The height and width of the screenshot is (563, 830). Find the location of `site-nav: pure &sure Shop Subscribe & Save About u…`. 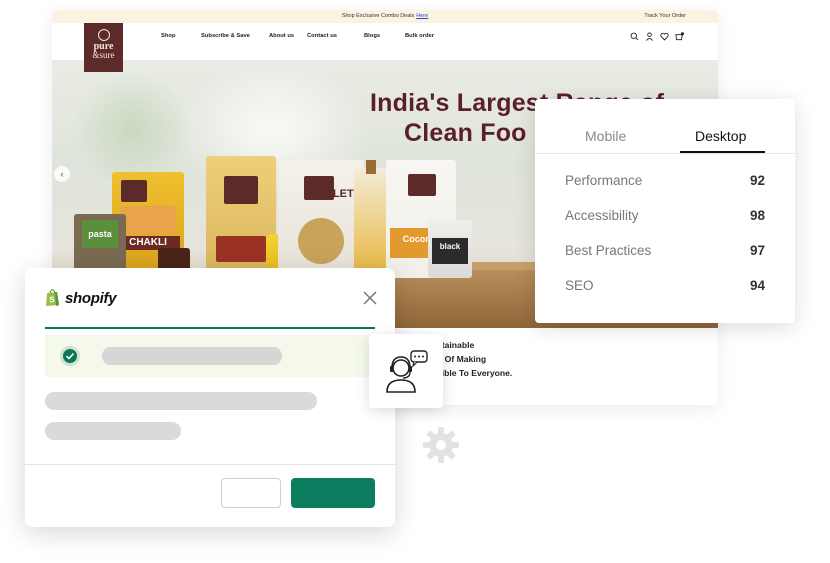

site-nav: pure &sure Shop Subscribe & Save About u… is located at coordinates (385, 47).